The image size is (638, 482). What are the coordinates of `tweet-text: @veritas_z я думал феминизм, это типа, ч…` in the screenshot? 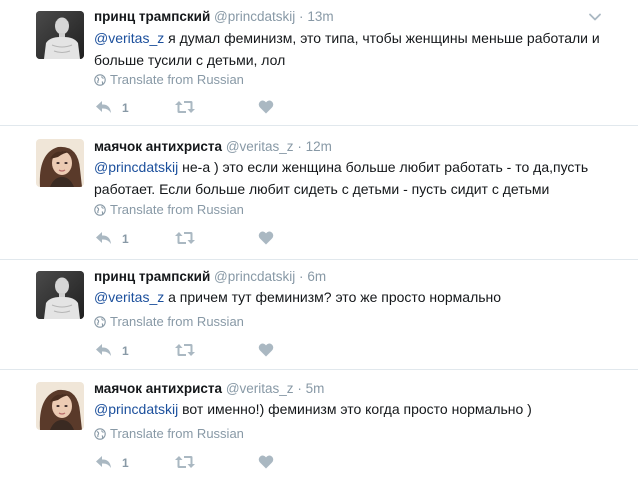 It's located at (354, 49).